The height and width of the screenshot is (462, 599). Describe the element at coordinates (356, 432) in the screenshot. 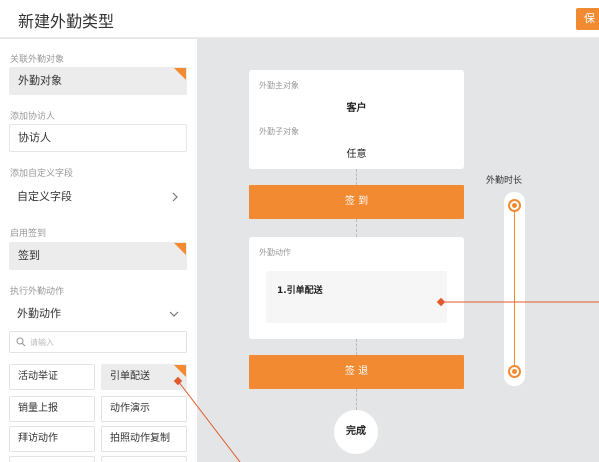

I see `finish-node: 完成` at that location.